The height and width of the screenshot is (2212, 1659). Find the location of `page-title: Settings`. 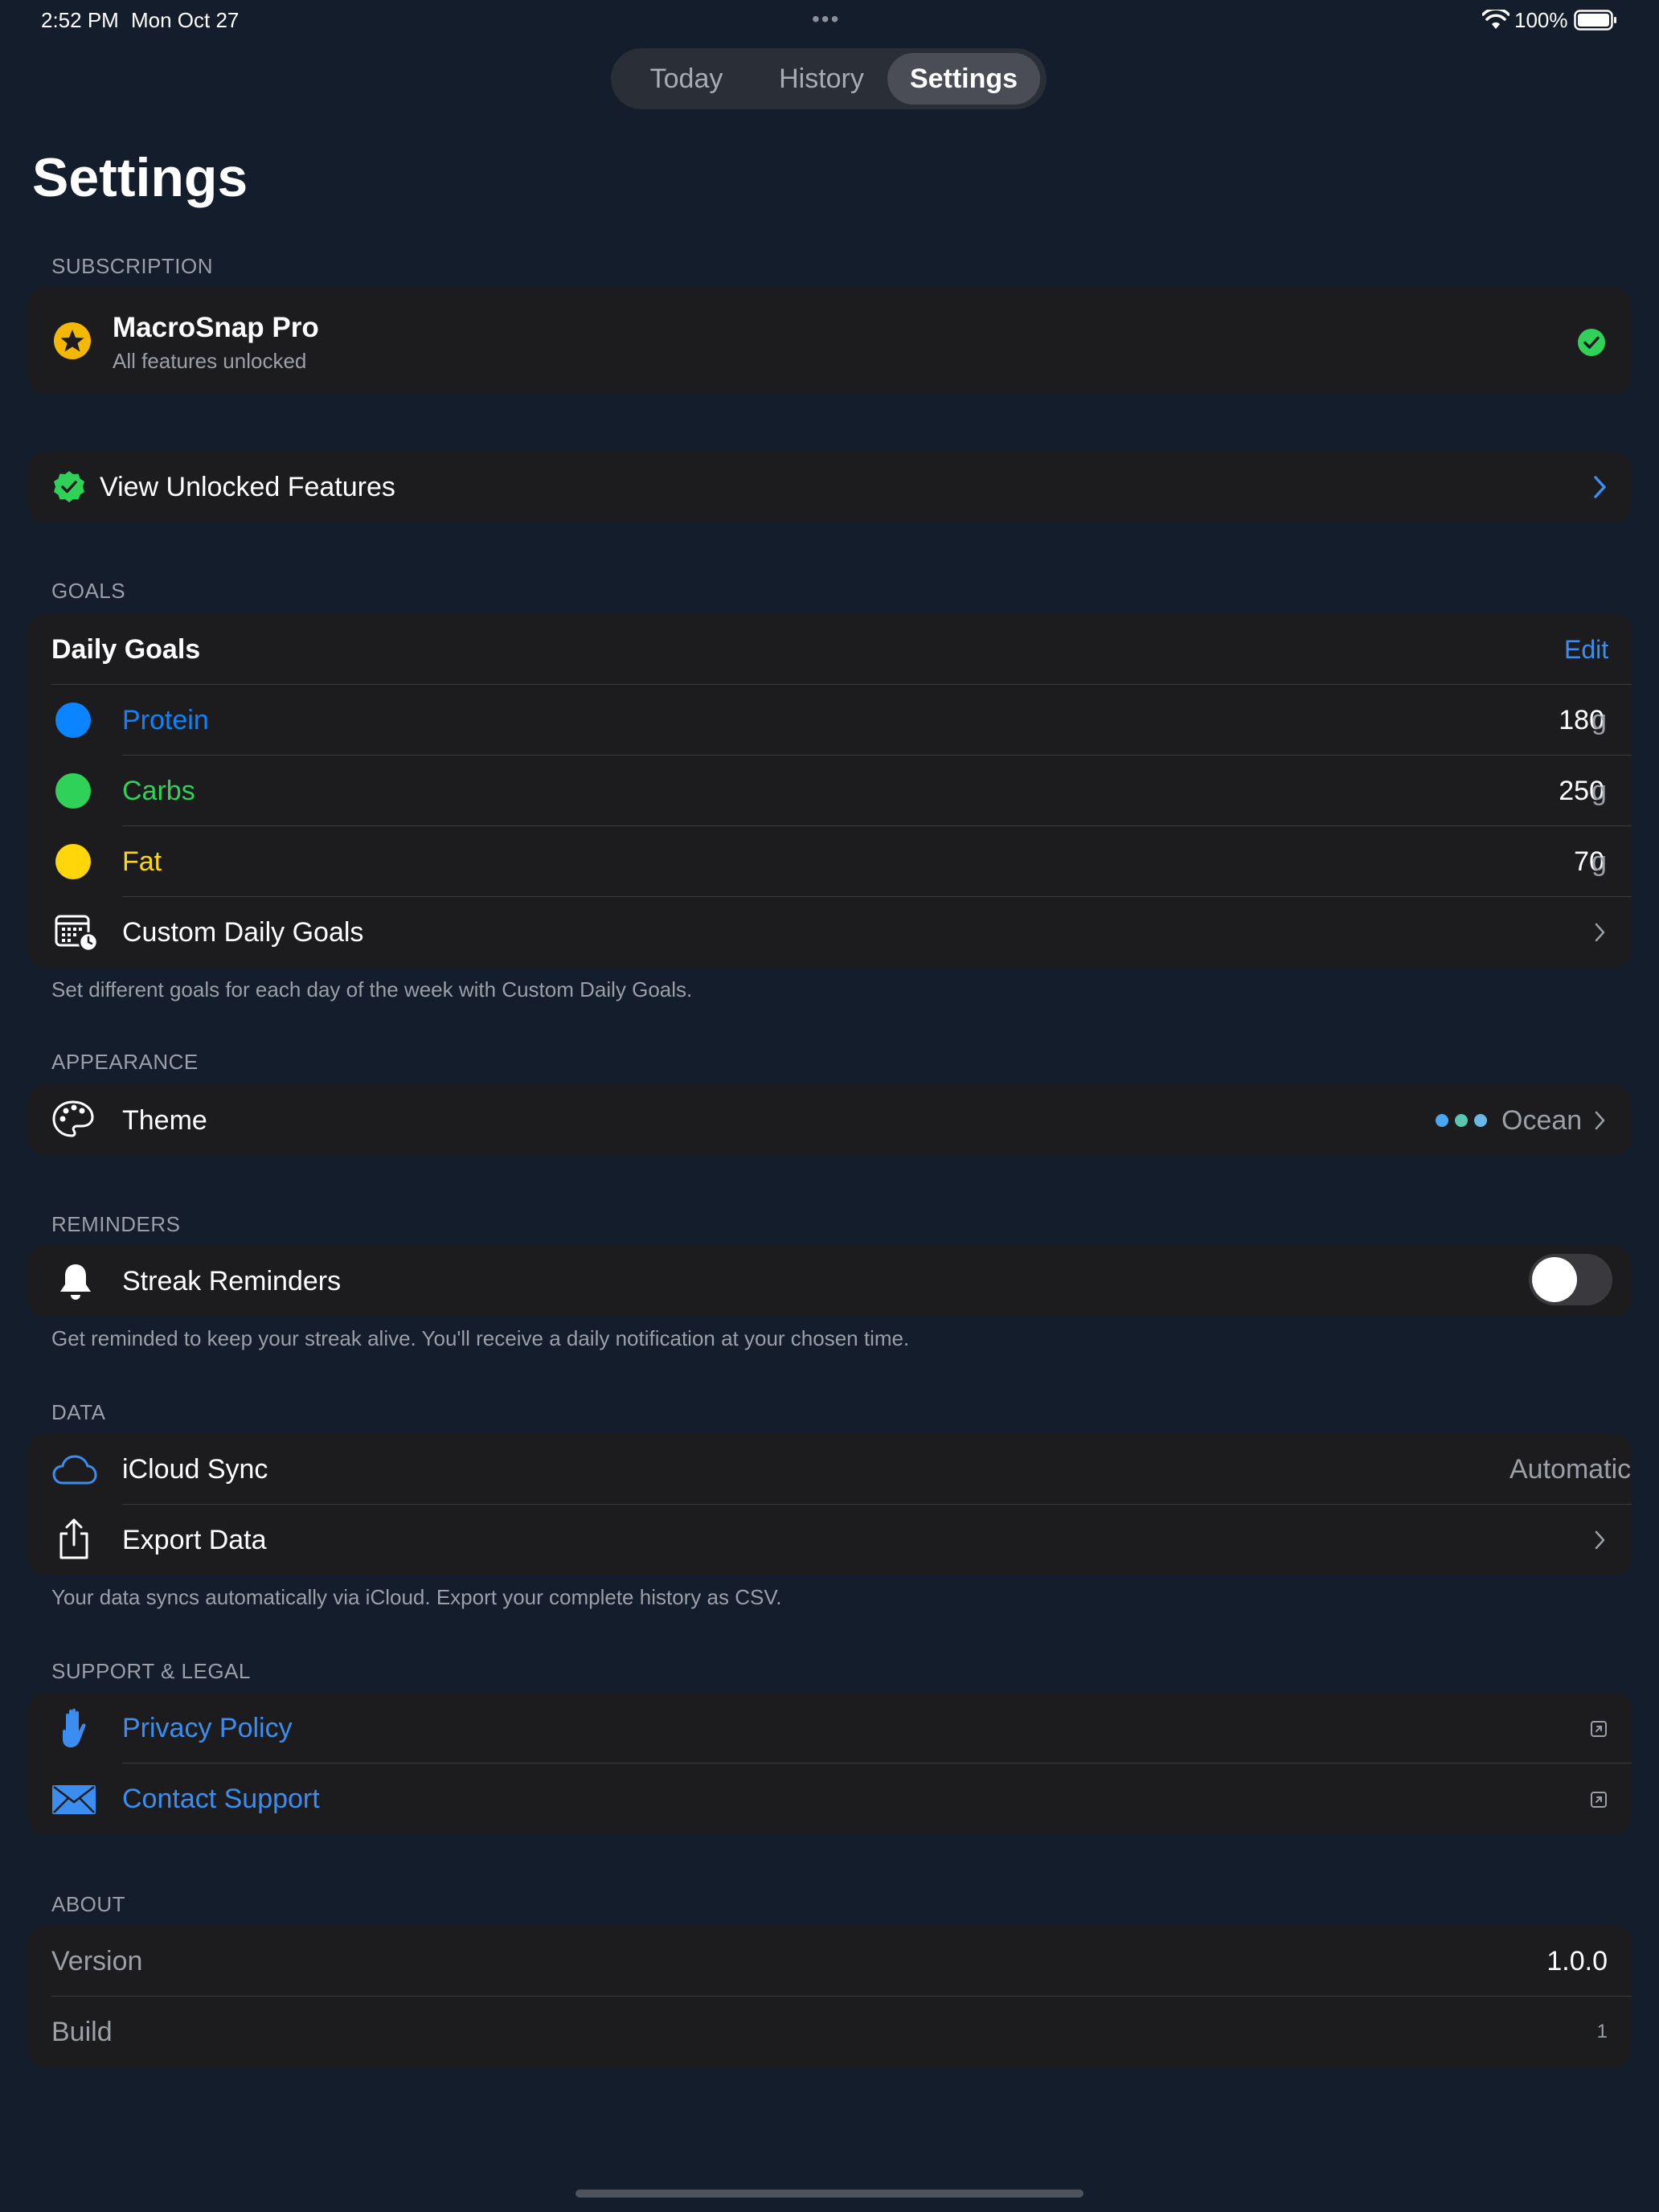

page-title: Settings is located at coordinates (140, 177).